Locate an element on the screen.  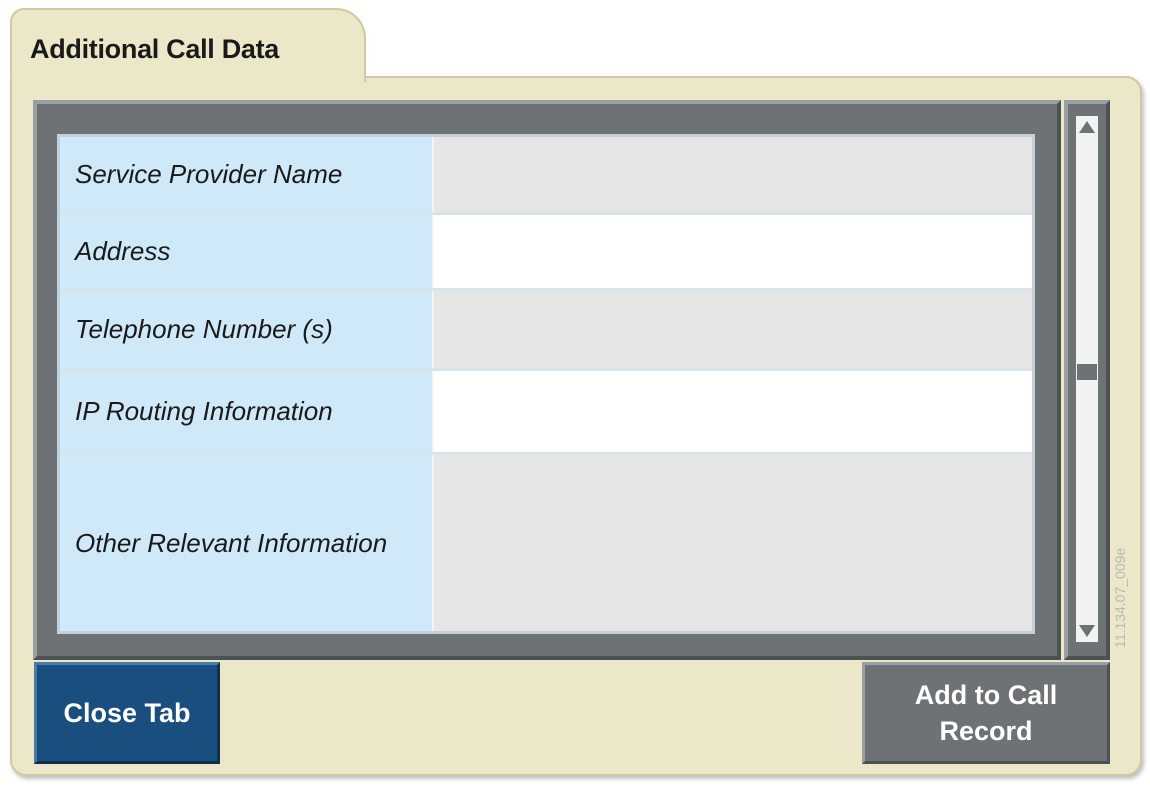
field-label: Address is located at coordinates (246, 251).